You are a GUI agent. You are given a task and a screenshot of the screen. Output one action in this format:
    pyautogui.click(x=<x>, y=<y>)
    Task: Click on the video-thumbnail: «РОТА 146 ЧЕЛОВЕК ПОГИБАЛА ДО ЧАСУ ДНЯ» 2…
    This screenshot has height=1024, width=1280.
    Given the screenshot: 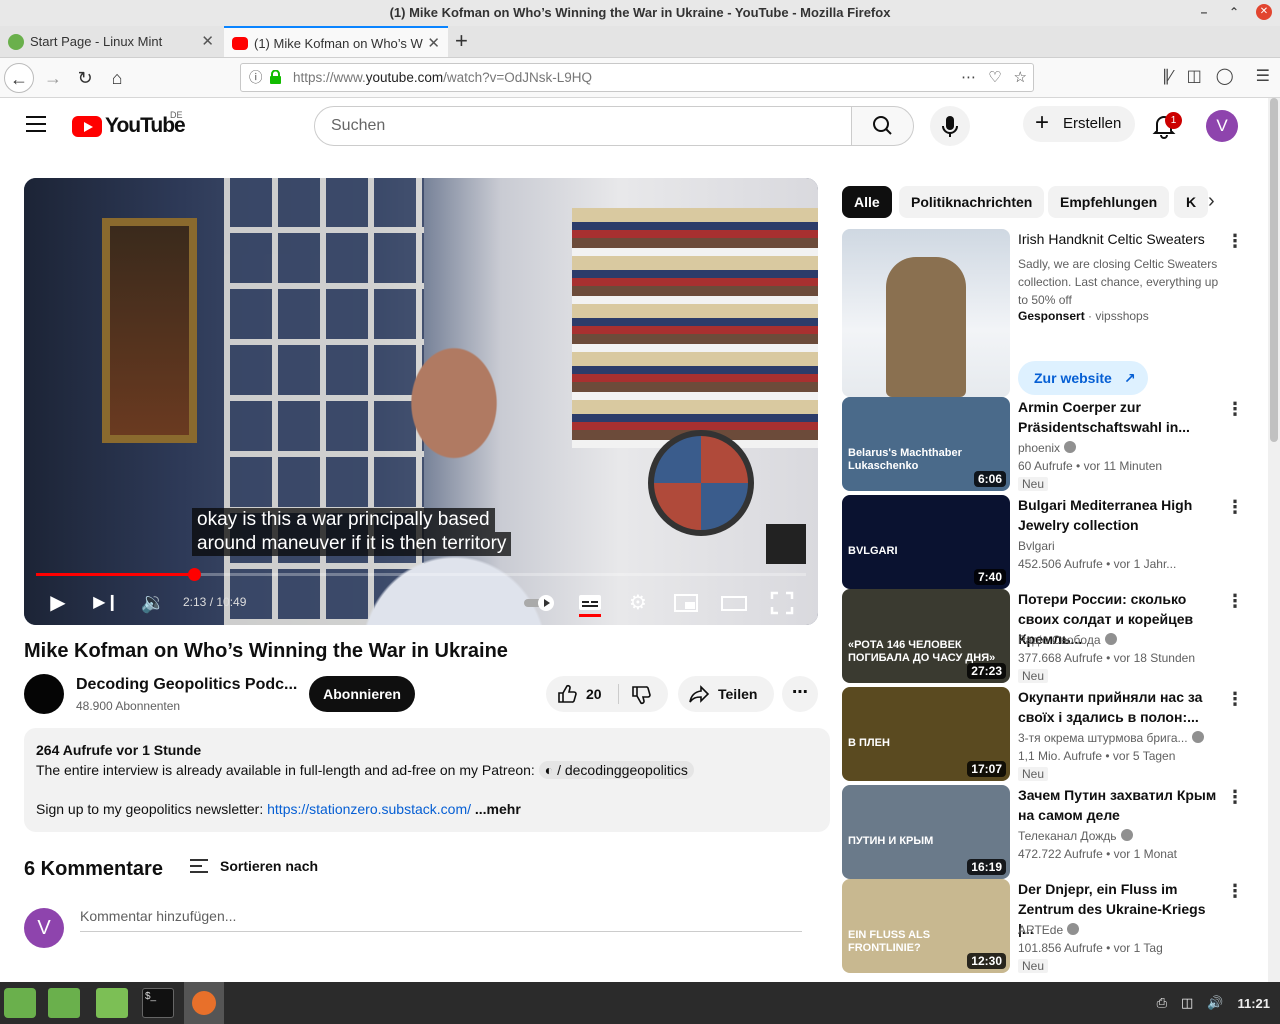 What is the action you would take?
    pyautogui.click(x=926, y=636)
    